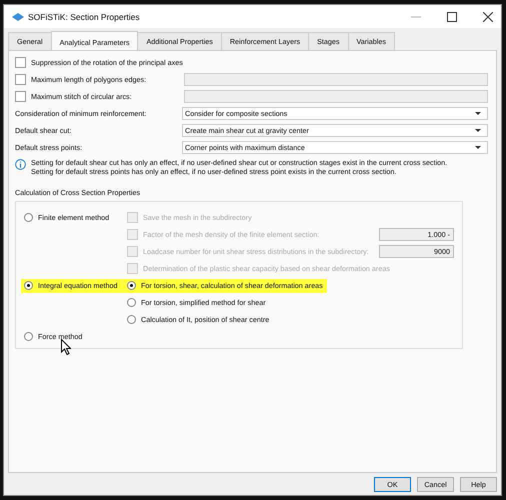 The height and width of the screenshot is (500, 506). I want to click on close-icon, so click(488, 17).